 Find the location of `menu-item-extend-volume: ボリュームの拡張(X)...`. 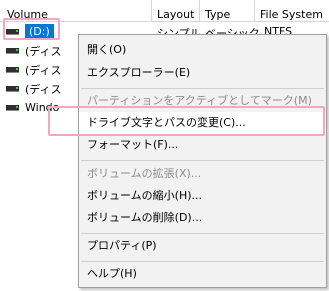

menu-item-extend-volume: ボリュームの拡張(X)... is located at coordinates (144, 173).